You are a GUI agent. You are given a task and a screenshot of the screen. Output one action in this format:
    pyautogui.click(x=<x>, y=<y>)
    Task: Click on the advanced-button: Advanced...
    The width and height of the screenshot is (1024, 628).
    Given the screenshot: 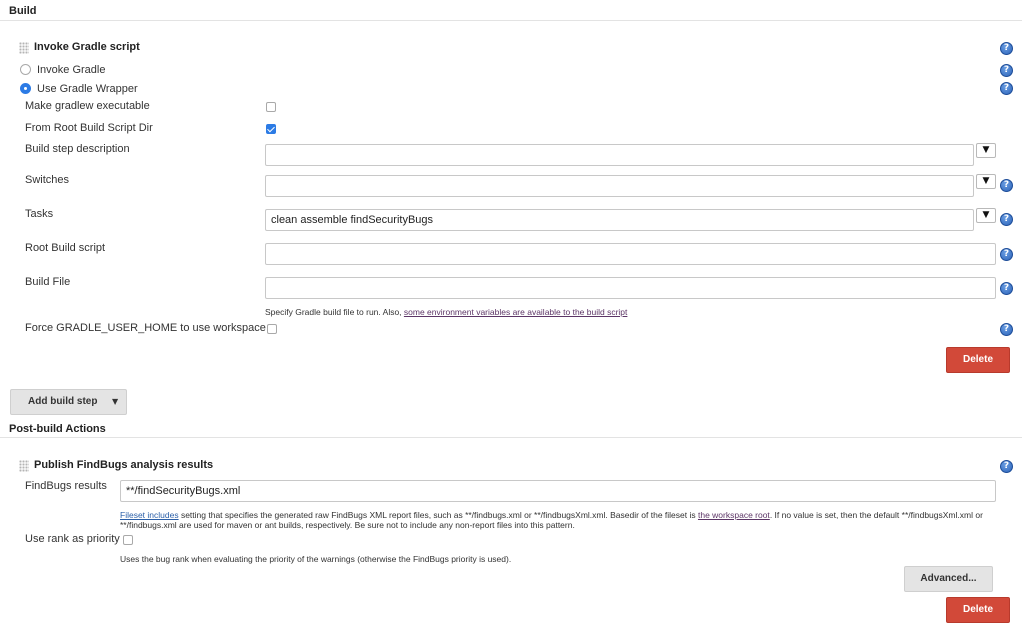 What is the action you would take?
    pyautogui.click(x=948, y=579)
    